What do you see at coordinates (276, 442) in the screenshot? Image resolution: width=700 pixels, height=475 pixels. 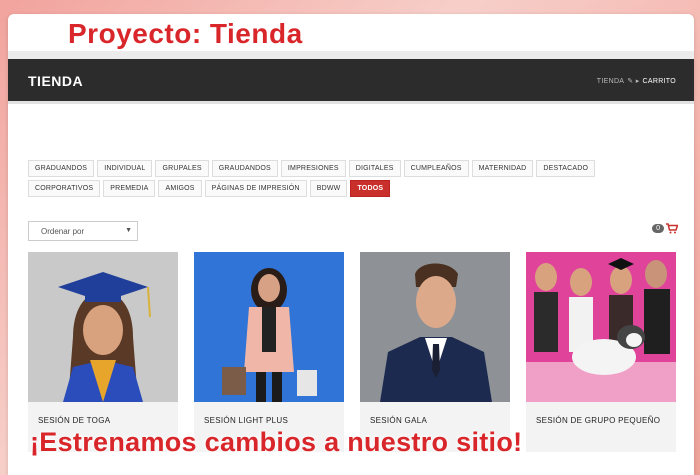 I see `announcement-banner: ¡Estrenamos cambios a nuestro sitio!` at bounding box center [276, 442].